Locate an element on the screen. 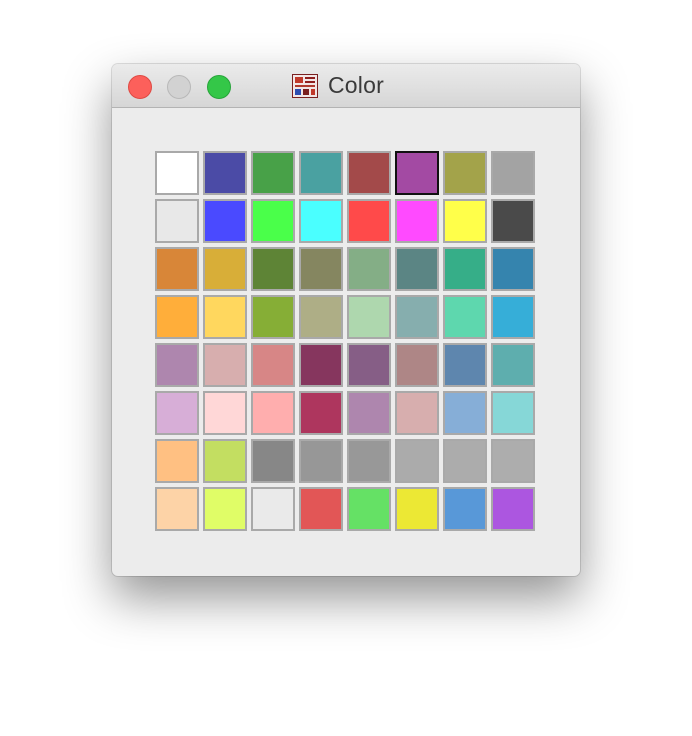 The height and width of the screenshot is (736, 692). minimize-button is located at coordinates (179, 87).